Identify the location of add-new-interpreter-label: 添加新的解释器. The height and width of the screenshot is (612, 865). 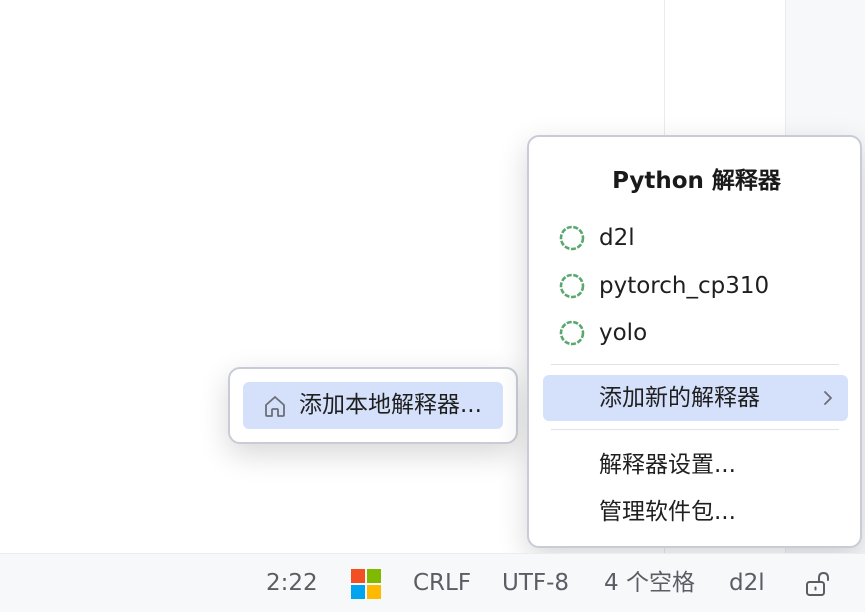
(679, 398).